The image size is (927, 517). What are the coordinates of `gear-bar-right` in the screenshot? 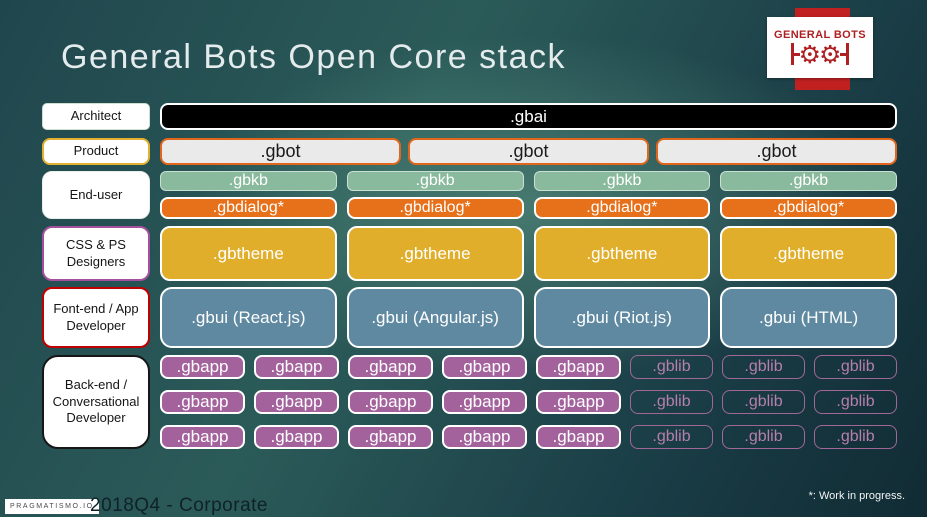 It's located at (848, 54).